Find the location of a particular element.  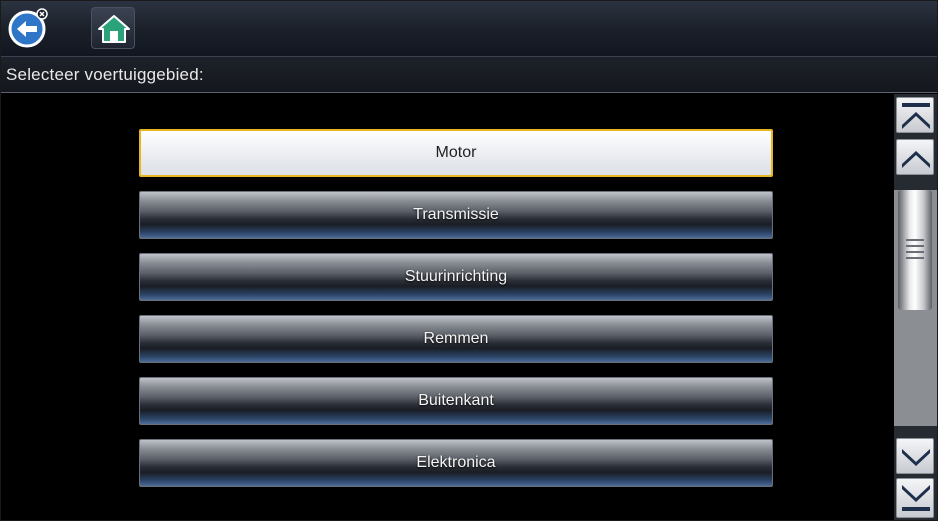

menu-item-transmissie: Transmissie is located at coordinates (456, 215).